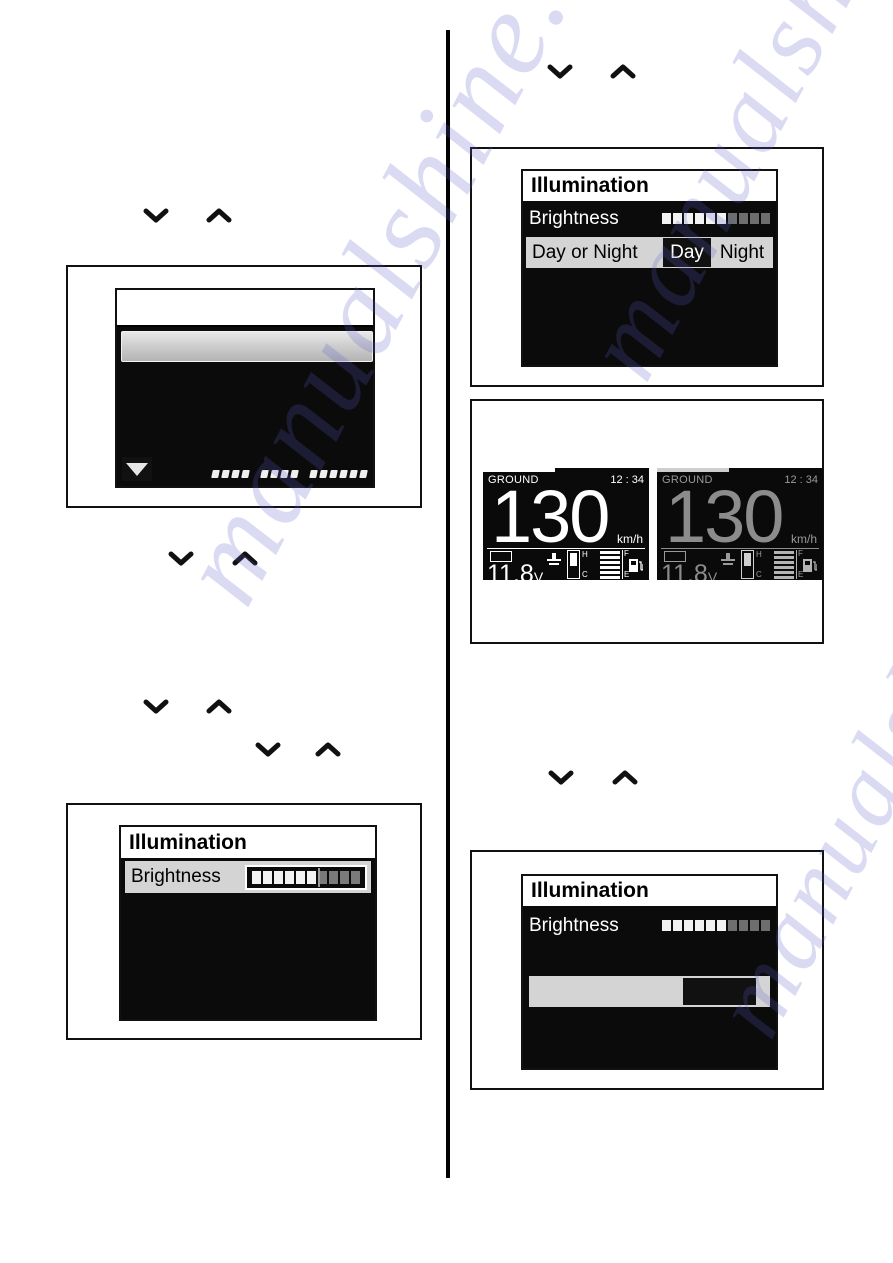 The height and width of the screenshot is (1263, 893). What do you see at coordinates (448, 604) in the screenshot?
I see `column-divider` at bounding box center [448, 604].